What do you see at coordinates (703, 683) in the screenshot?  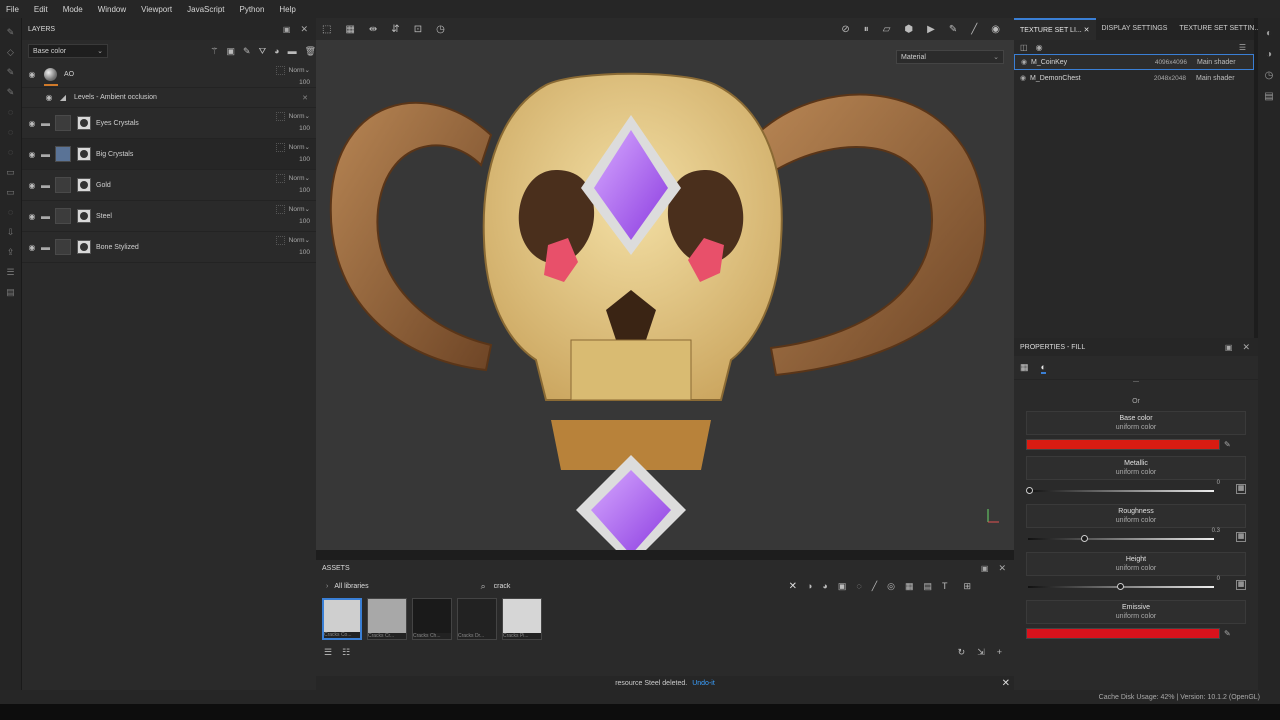 I see `undo-link: Undo-it` at bounding box center [703, 683].